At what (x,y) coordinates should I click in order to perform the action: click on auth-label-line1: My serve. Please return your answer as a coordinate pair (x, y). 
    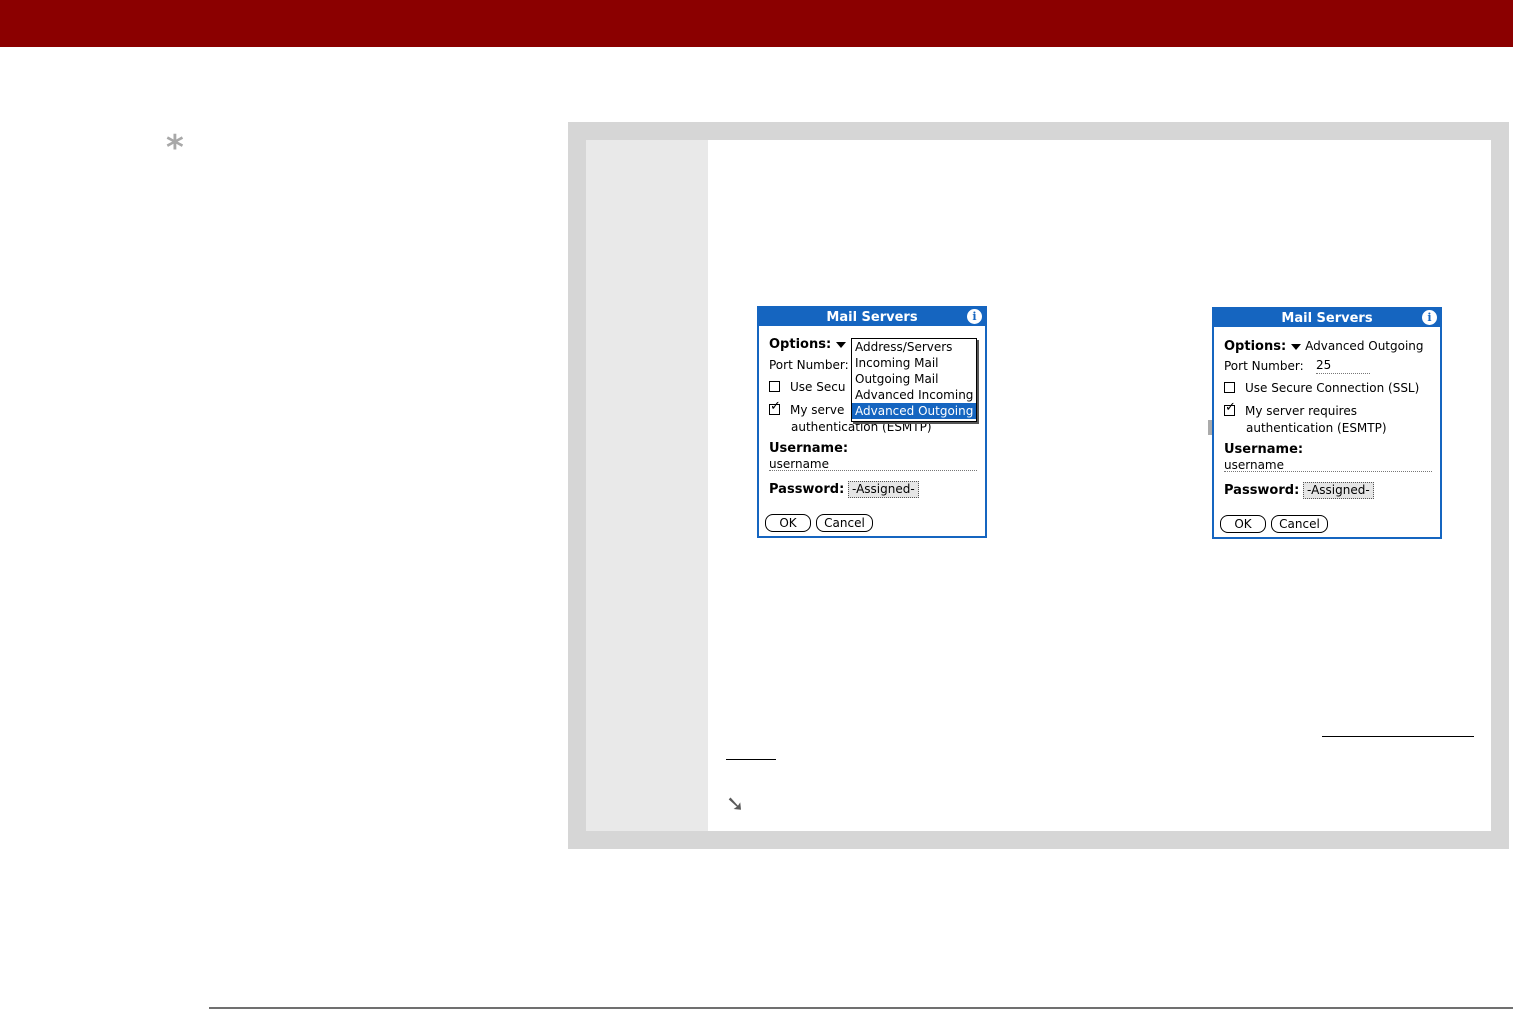
    Looking at the image, I should click on (817, 410).